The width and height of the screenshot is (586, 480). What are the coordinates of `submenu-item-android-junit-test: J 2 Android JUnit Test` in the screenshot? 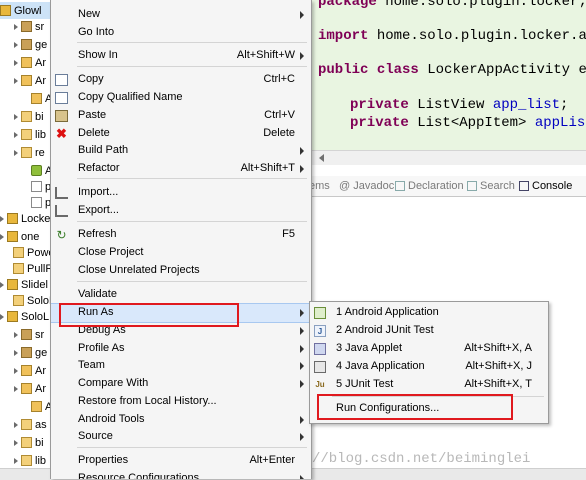 It's located at (429, 331).